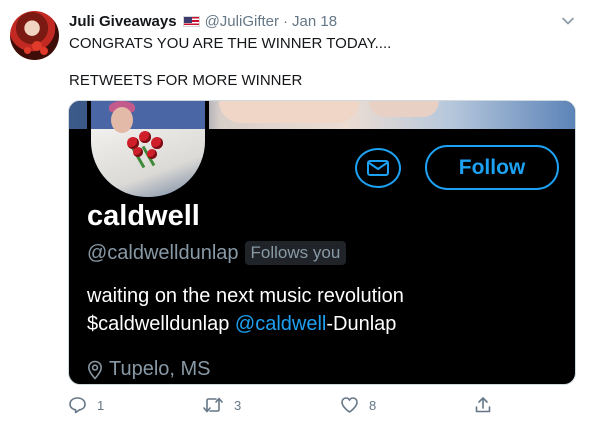  I want to click on envelope-icon, so click(378, 168).